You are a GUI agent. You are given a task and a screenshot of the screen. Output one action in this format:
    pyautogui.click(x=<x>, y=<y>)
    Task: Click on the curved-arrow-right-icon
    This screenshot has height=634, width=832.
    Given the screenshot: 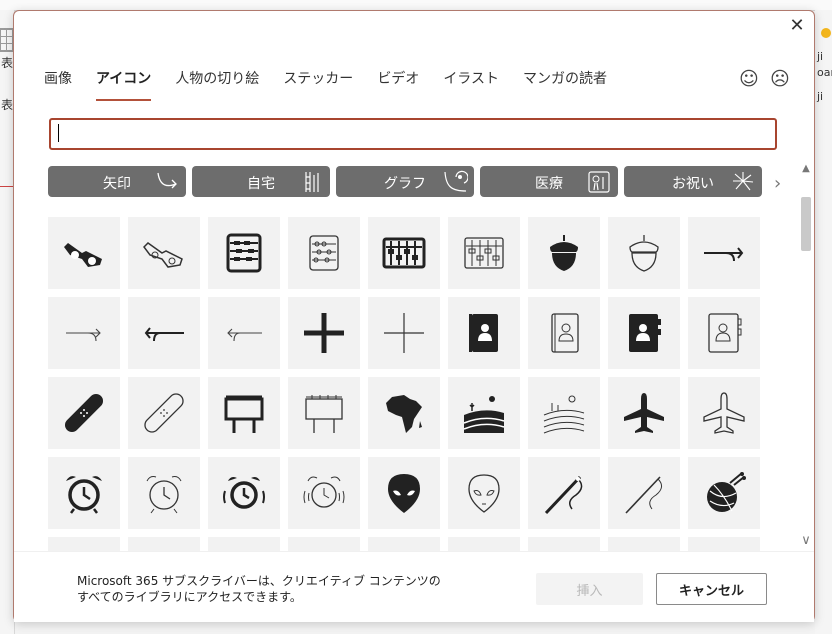 What is the action you would take?
    pyautogui.click(x=724, y=254)
    